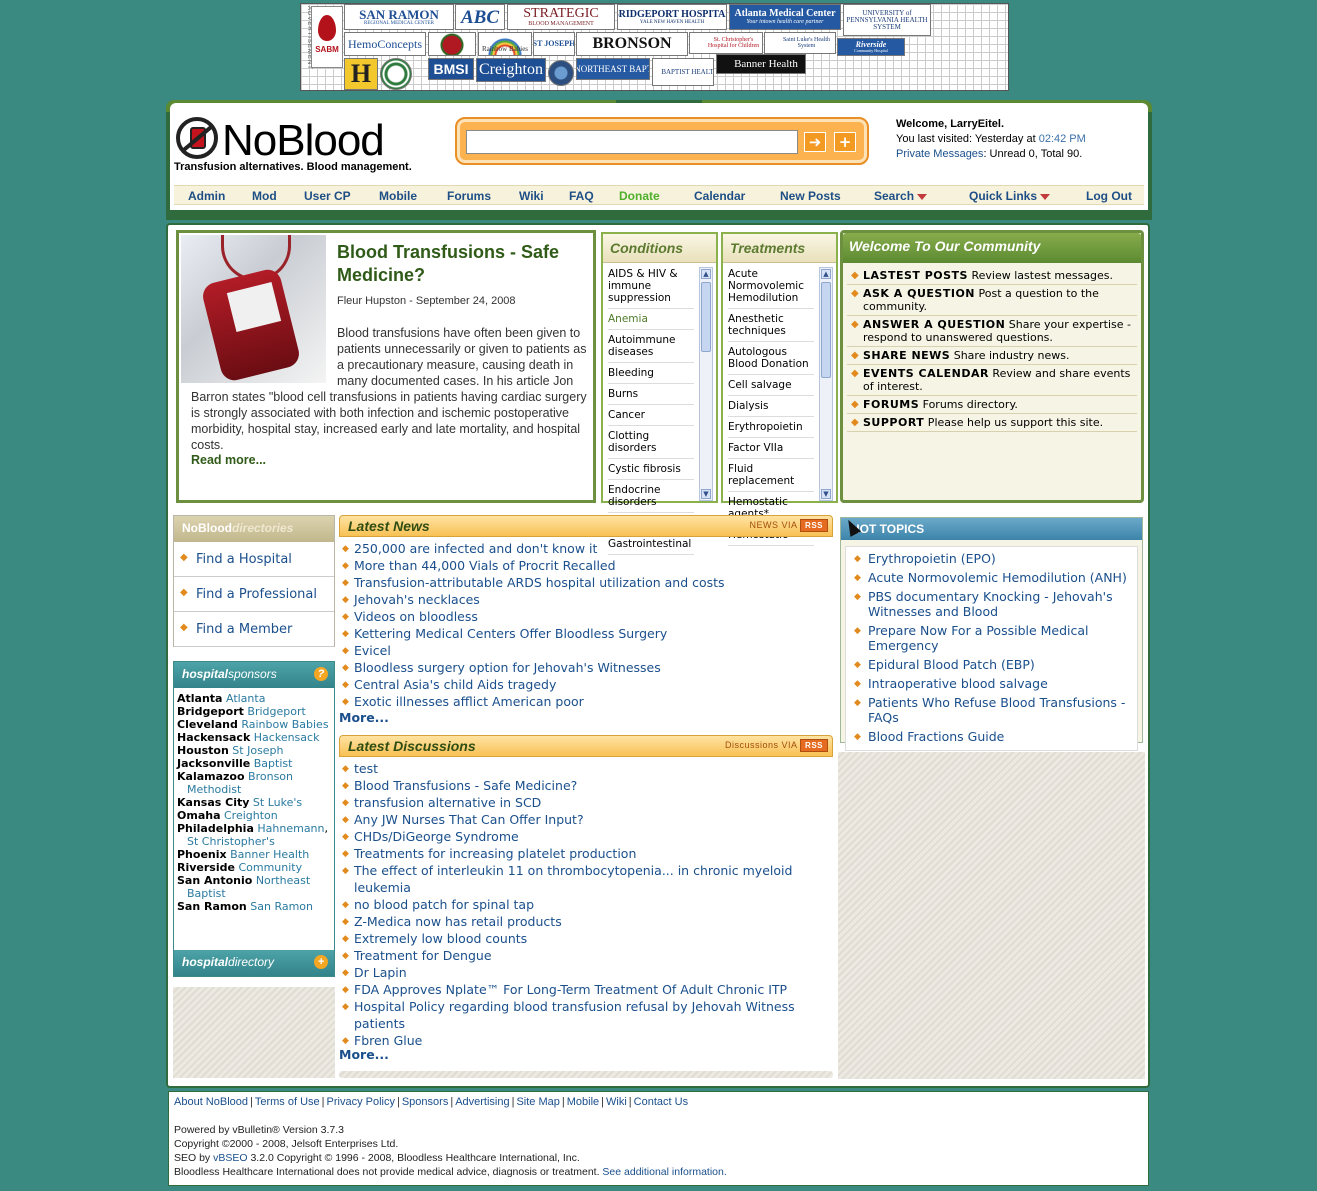 The width and height of the screenshot is (1317, 1191). I want to click on sponsor-hospital-link: Banner Health, so click(269, 854).